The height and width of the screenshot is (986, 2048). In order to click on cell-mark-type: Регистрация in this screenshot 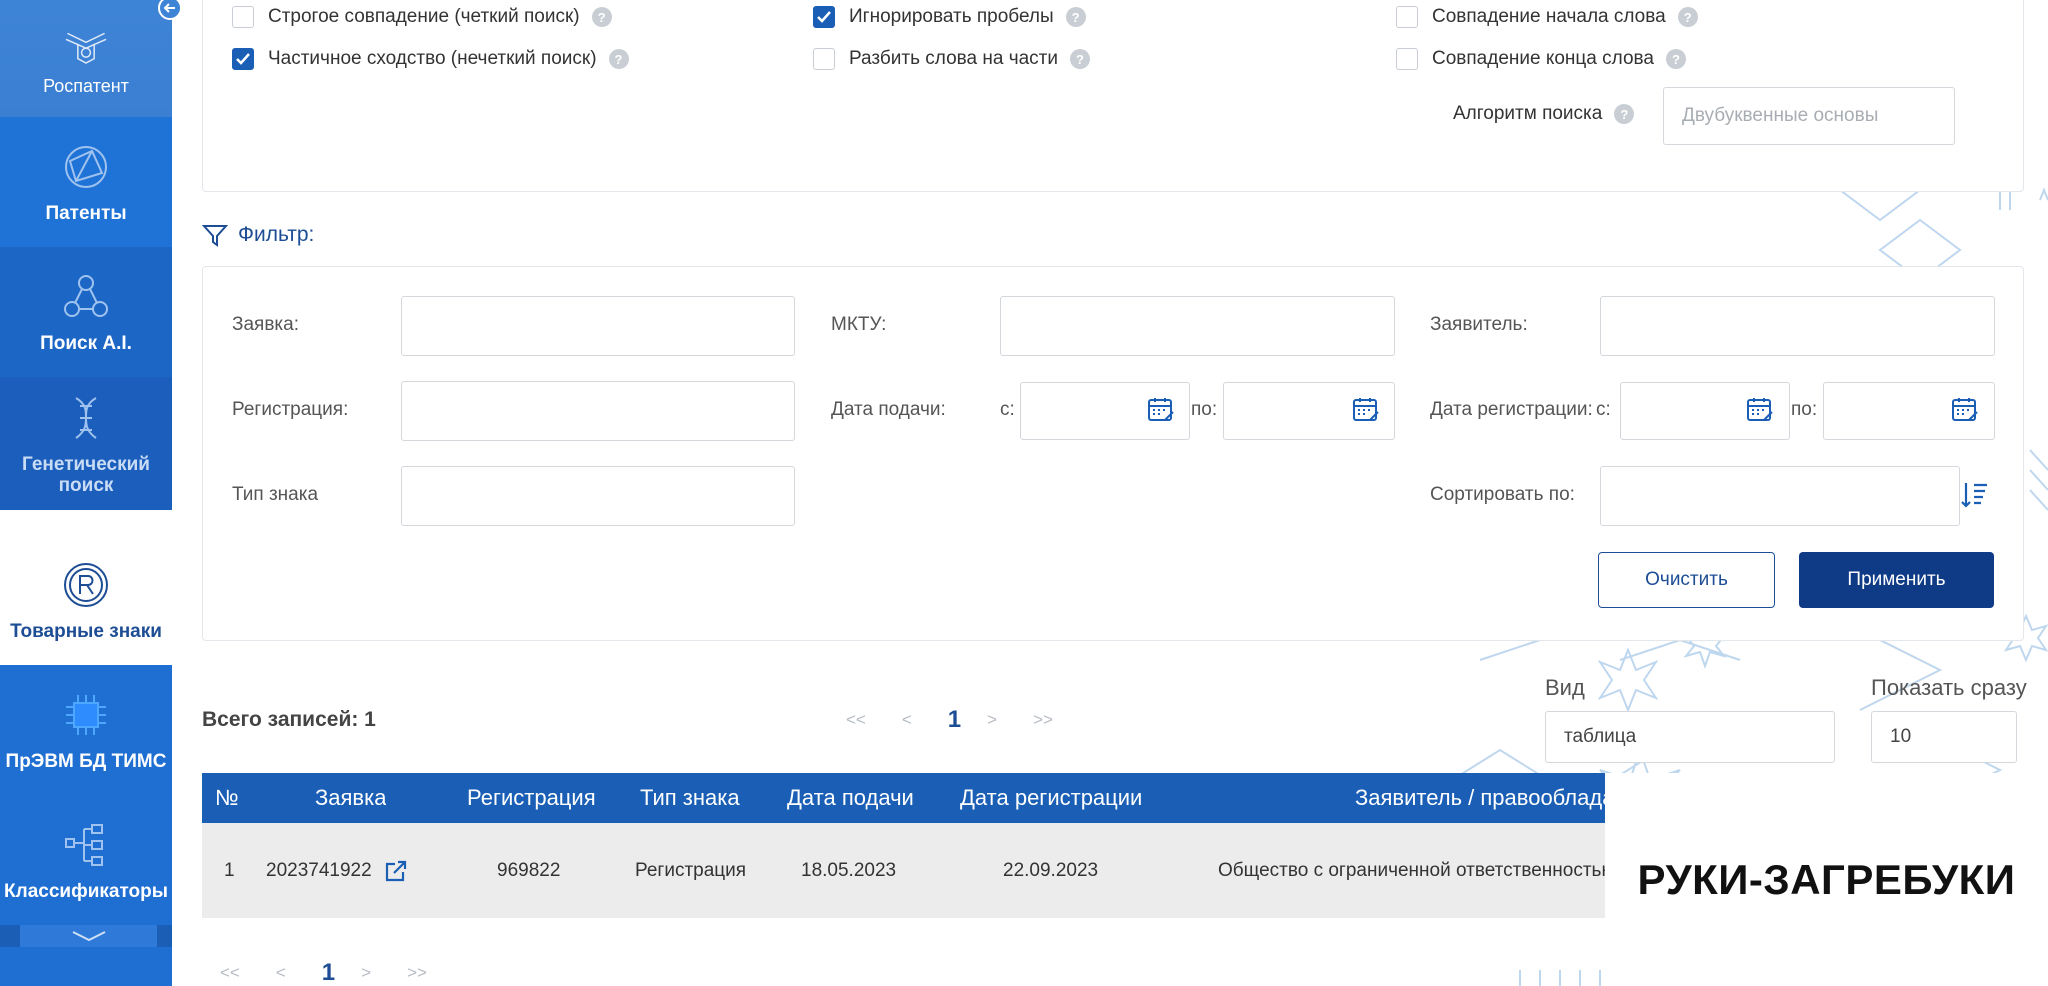, I will do `click(691, 870)`.